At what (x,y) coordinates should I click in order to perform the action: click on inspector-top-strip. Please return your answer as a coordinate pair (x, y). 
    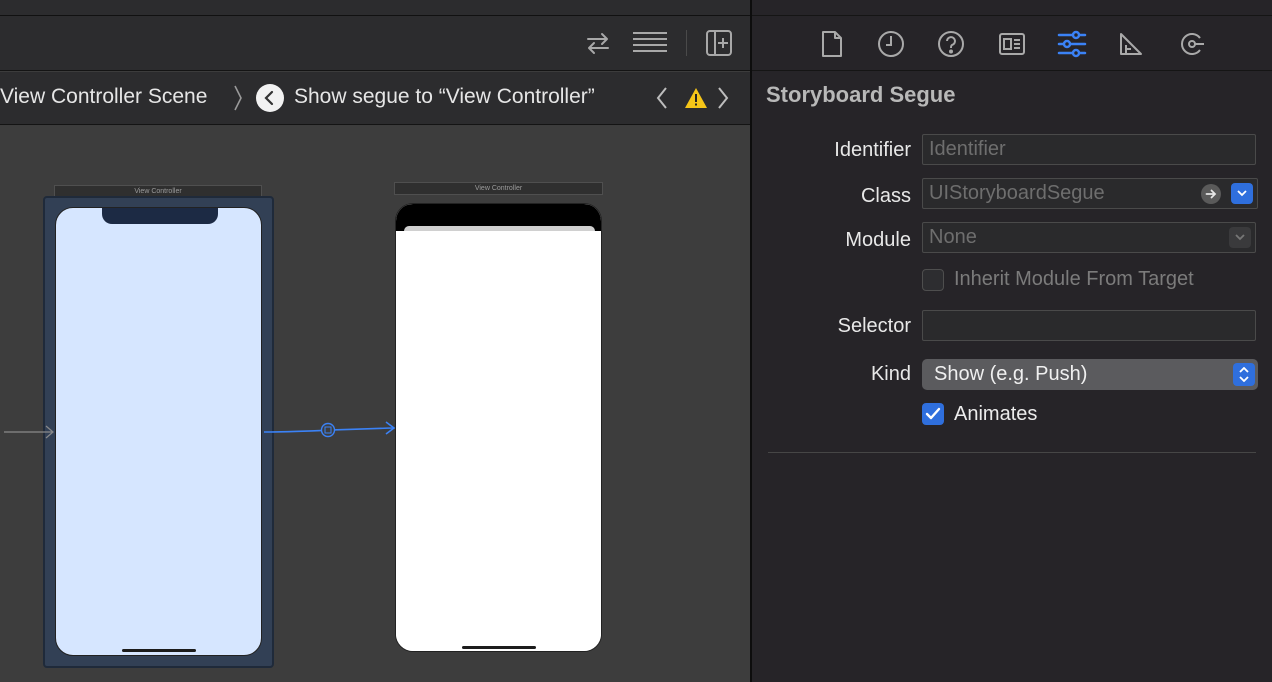
    Looking at the image, I should click on (1012, 8).